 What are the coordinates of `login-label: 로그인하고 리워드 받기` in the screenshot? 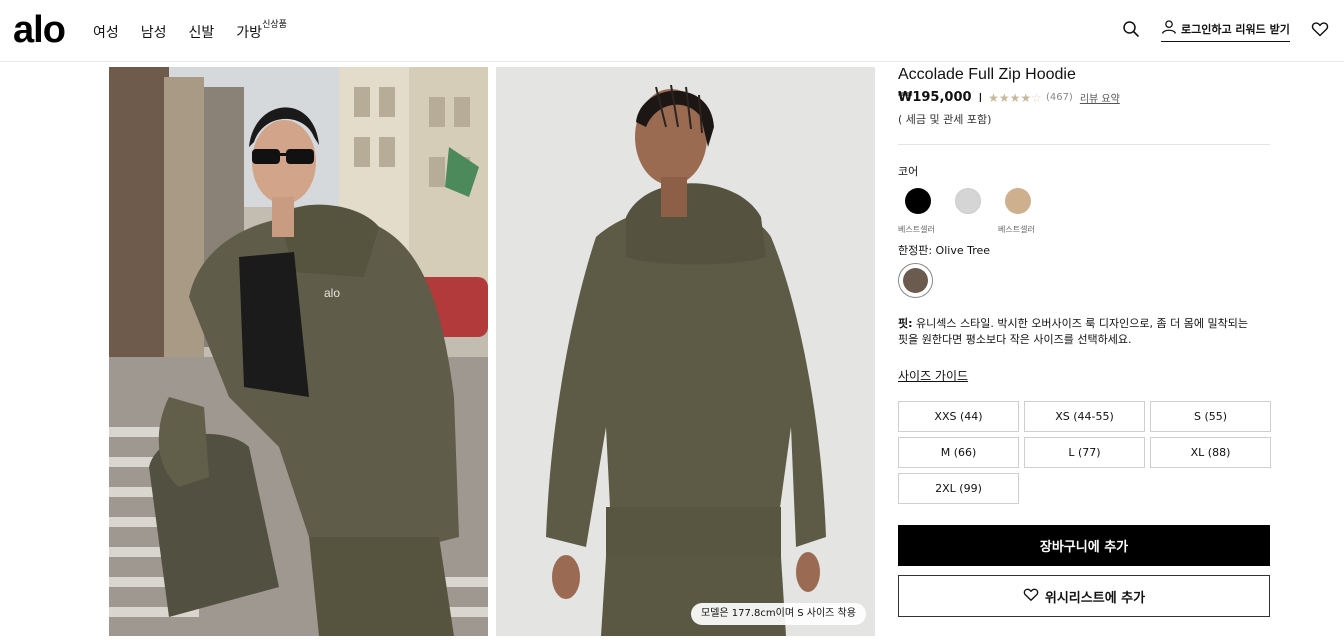 It's located at (1235, 29).